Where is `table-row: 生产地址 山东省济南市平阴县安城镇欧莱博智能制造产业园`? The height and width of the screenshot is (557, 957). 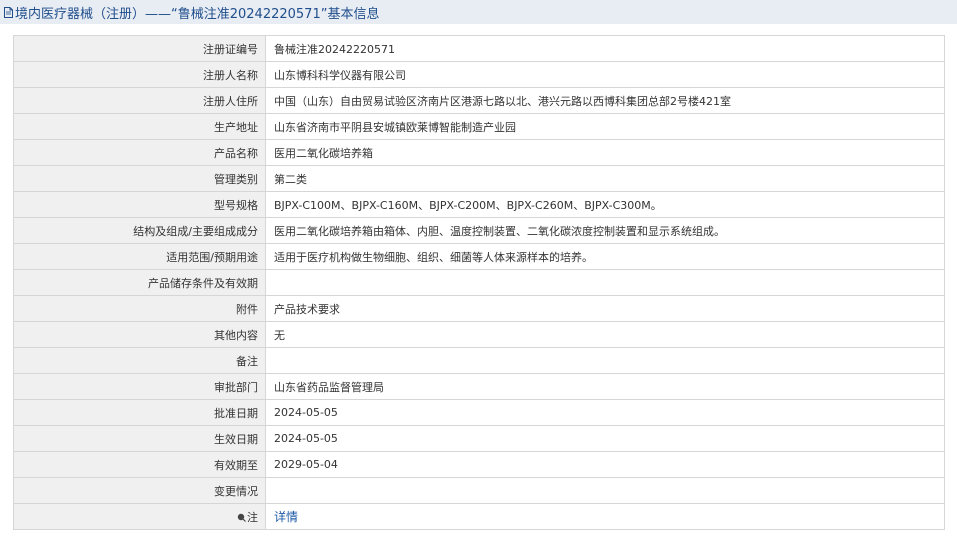 table-row: 生产地址 山东省济南市平阴县安城镇欧莱博智能制造产业园 is located at coordinates (479, 126).